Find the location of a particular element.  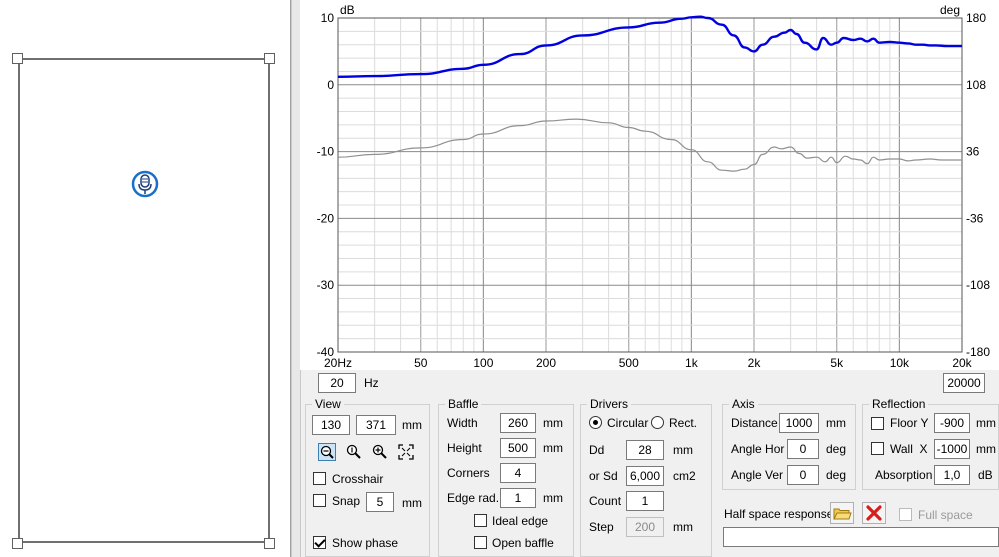

zoom-in-icon is located at coordinates (354, 452).